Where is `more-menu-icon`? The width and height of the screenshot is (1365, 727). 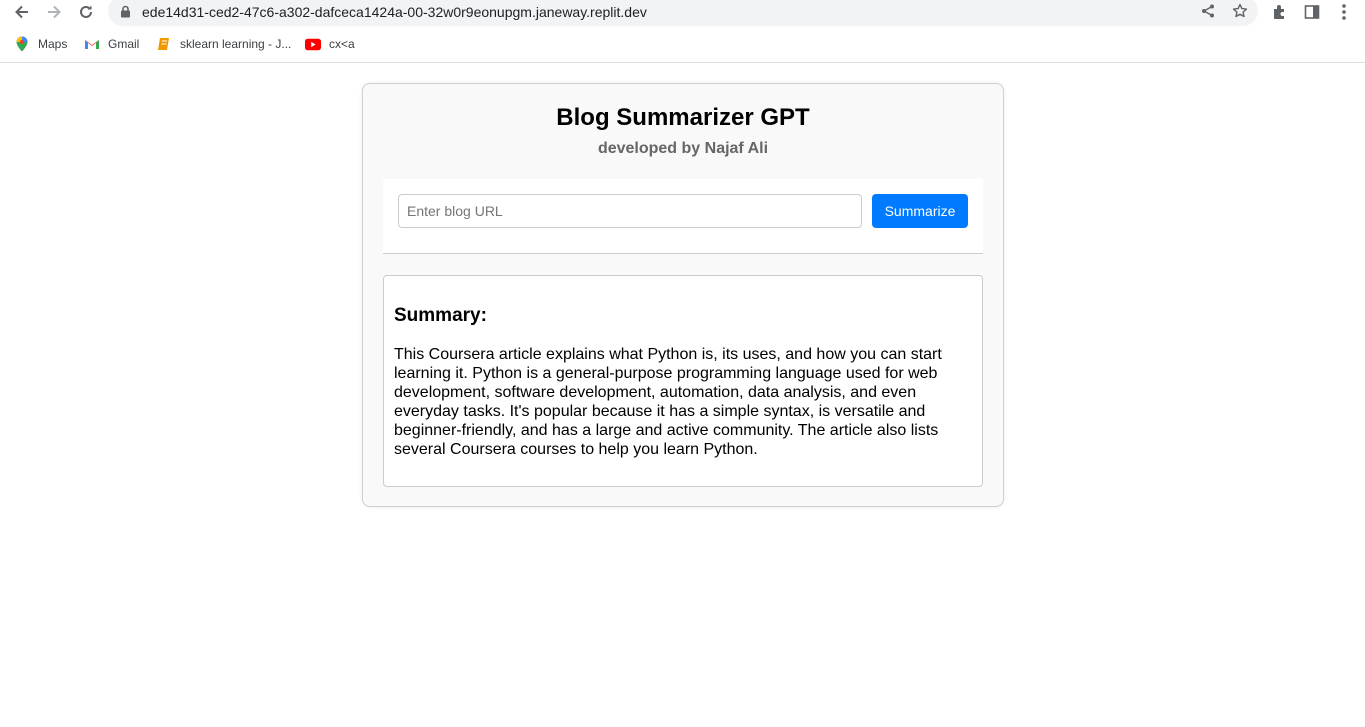
more-menu-icon is located at coordinates (1344, 12).